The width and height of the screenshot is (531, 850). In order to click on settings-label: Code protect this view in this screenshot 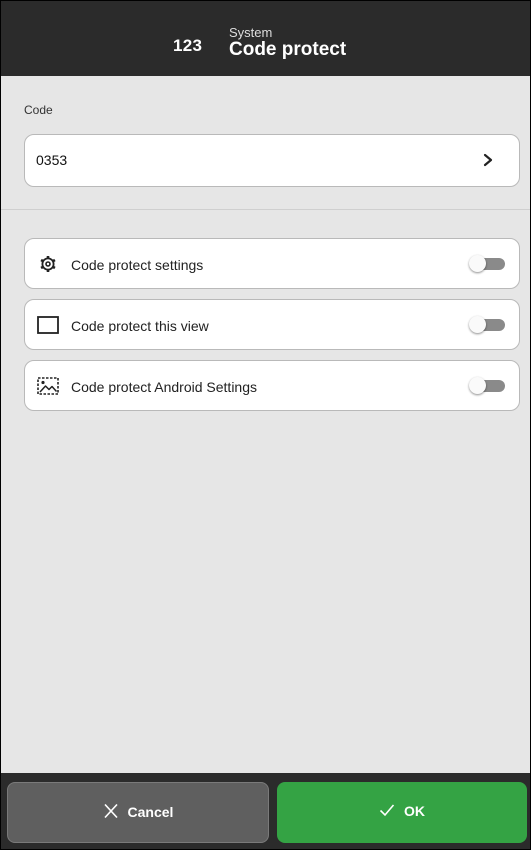, I will do `click(140, 326)`.